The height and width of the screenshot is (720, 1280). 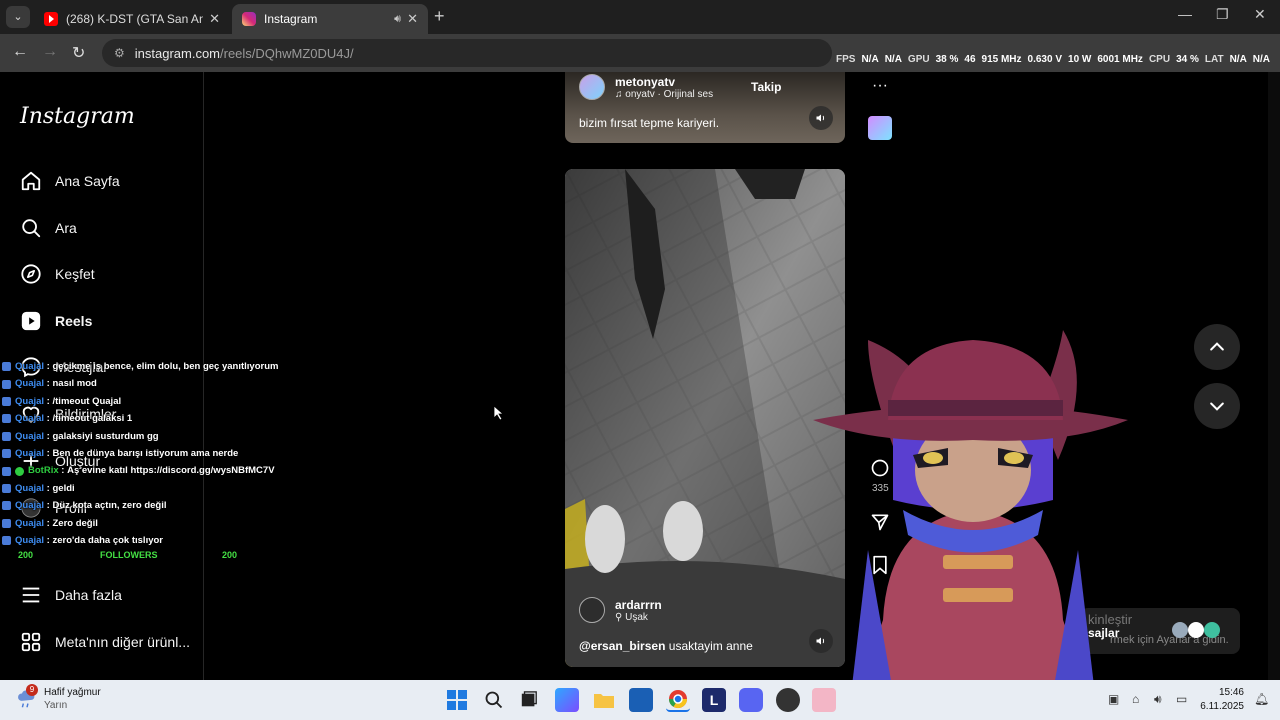 What do you see at coordinates (88, 595) in the screenshot?
I see `sidebar-item-label: Daha fazla` at bounding box center [88, 595].